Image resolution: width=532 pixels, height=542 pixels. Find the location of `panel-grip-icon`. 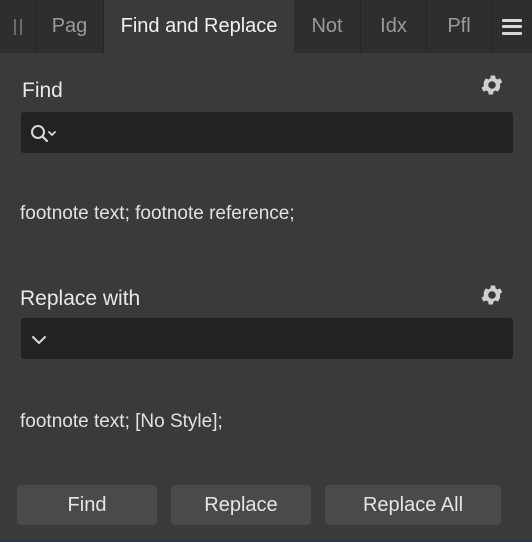

panel-grip-icon is located at coordinates (18, 26).